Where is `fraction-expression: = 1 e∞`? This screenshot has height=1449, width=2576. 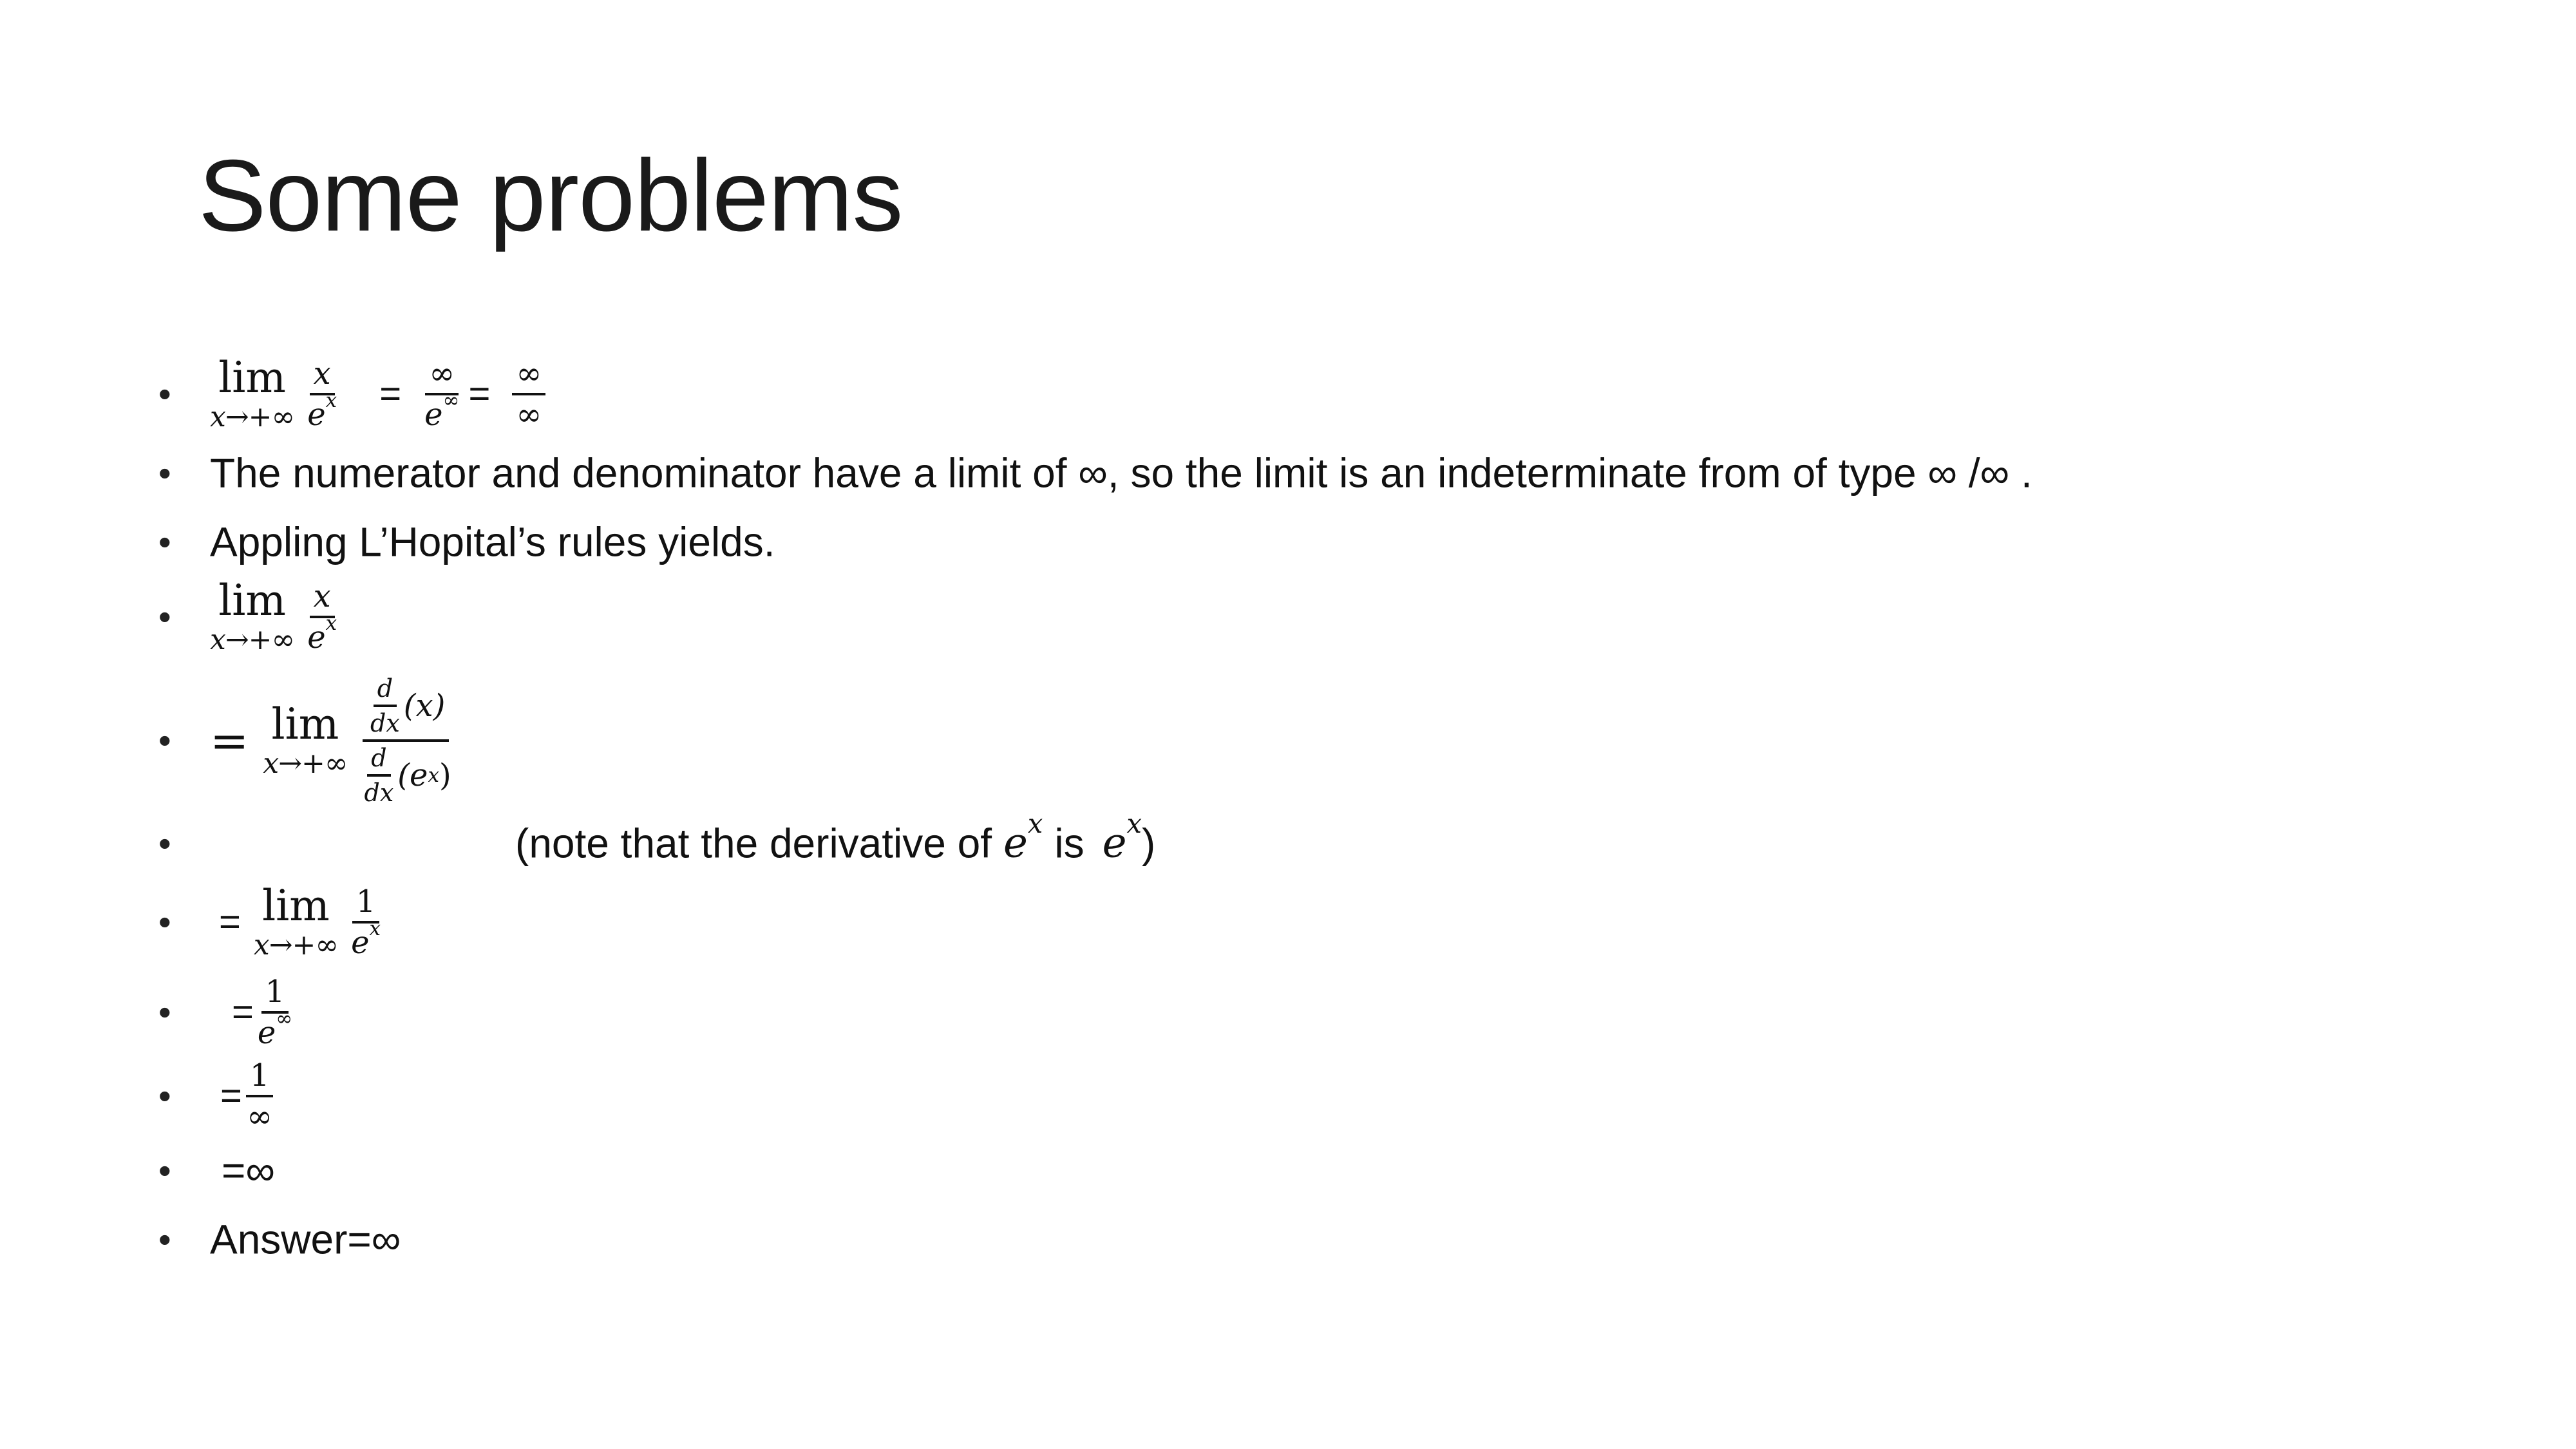
fraction-expression: = 1 e∞ is located at coordinates (262, 1012).